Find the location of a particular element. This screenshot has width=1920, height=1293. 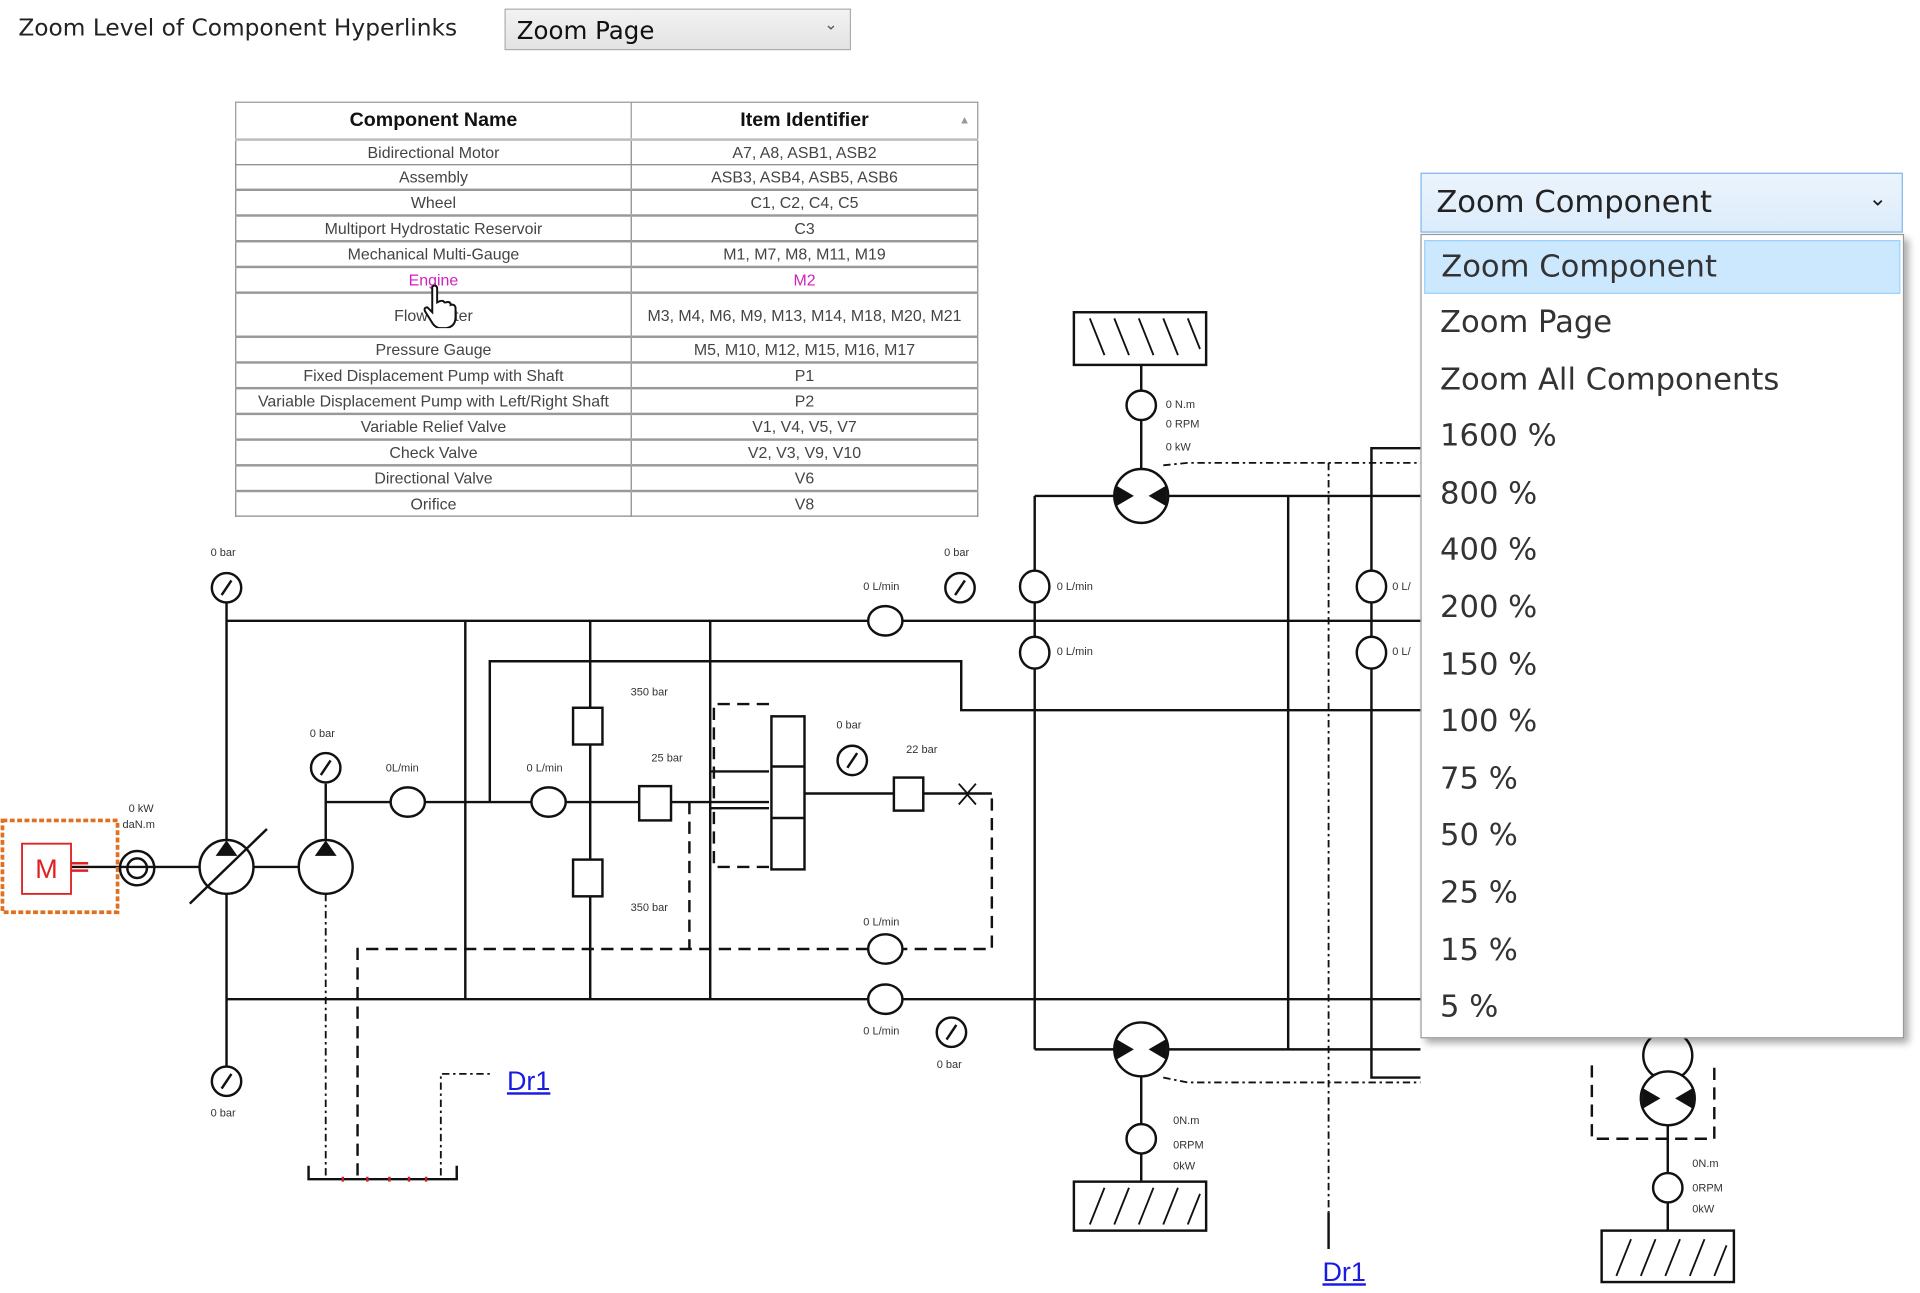

table-row: Orifice V8 is located at coordinates (607, 503).